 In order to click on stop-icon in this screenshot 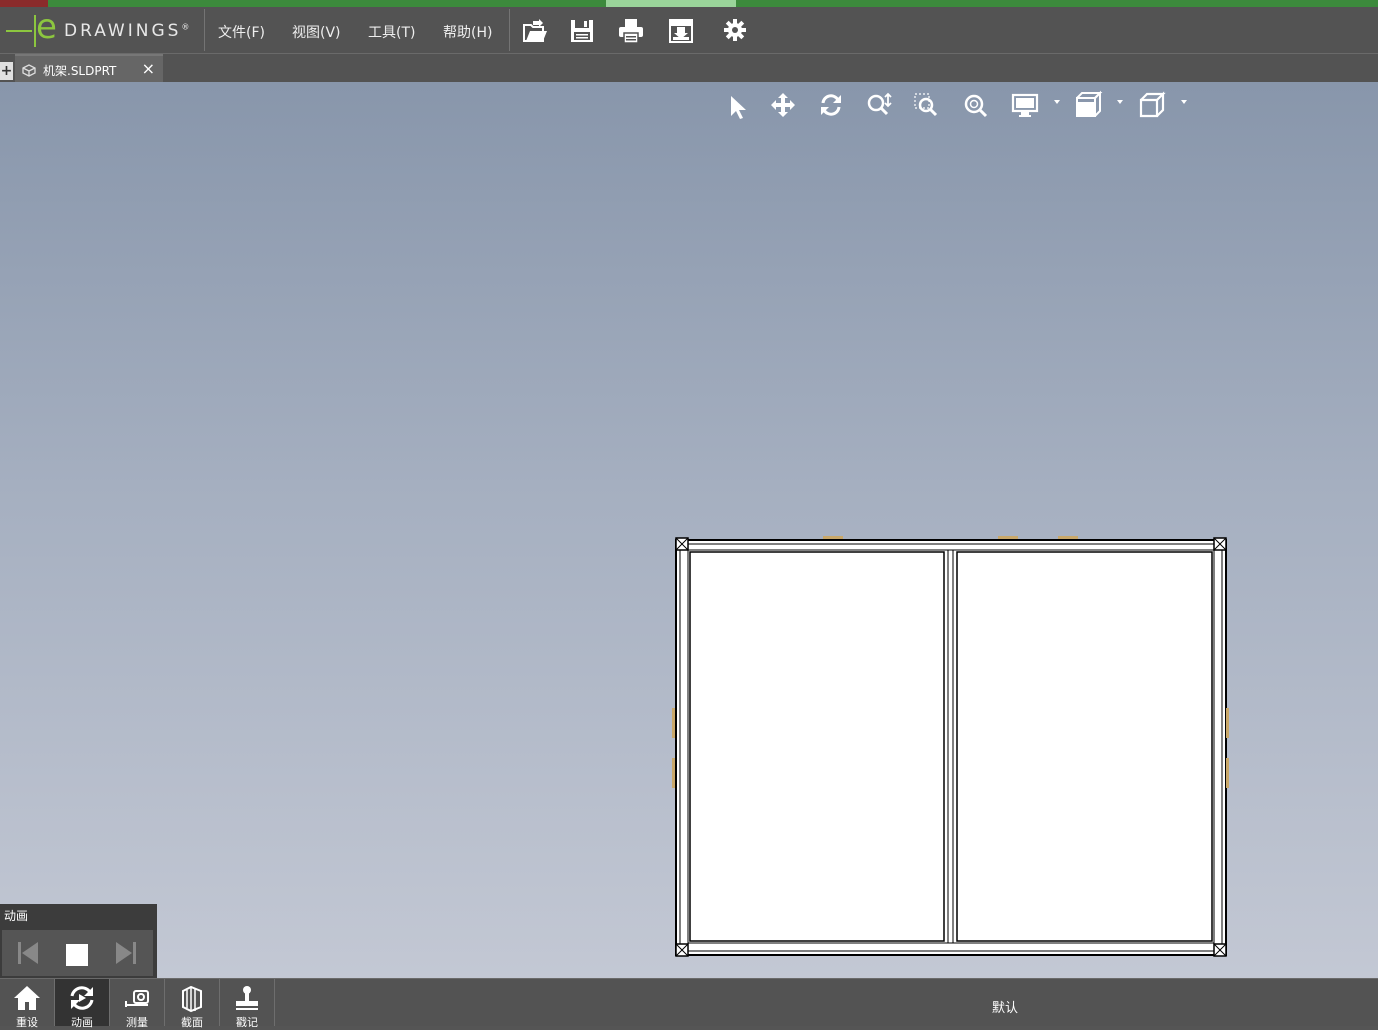, I will do `click(77, 957)`.